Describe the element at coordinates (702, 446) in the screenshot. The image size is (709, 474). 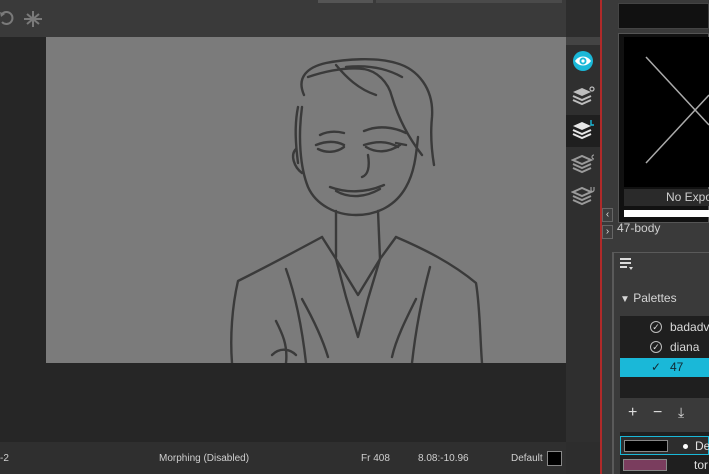
I see `swatch-name: De` at that location.